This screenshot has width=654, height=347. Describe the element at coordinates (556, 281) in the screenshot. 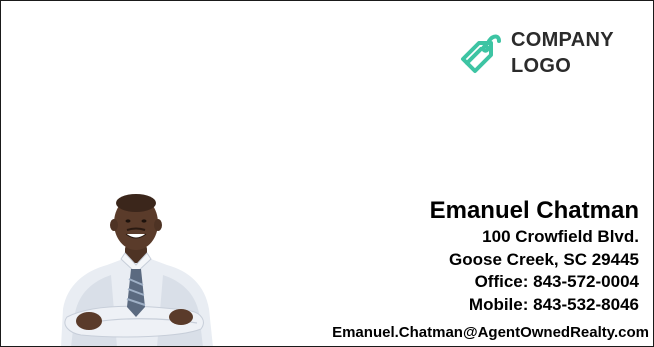

I see `agent-office-phone: Office: 843-572-0004` at that location.